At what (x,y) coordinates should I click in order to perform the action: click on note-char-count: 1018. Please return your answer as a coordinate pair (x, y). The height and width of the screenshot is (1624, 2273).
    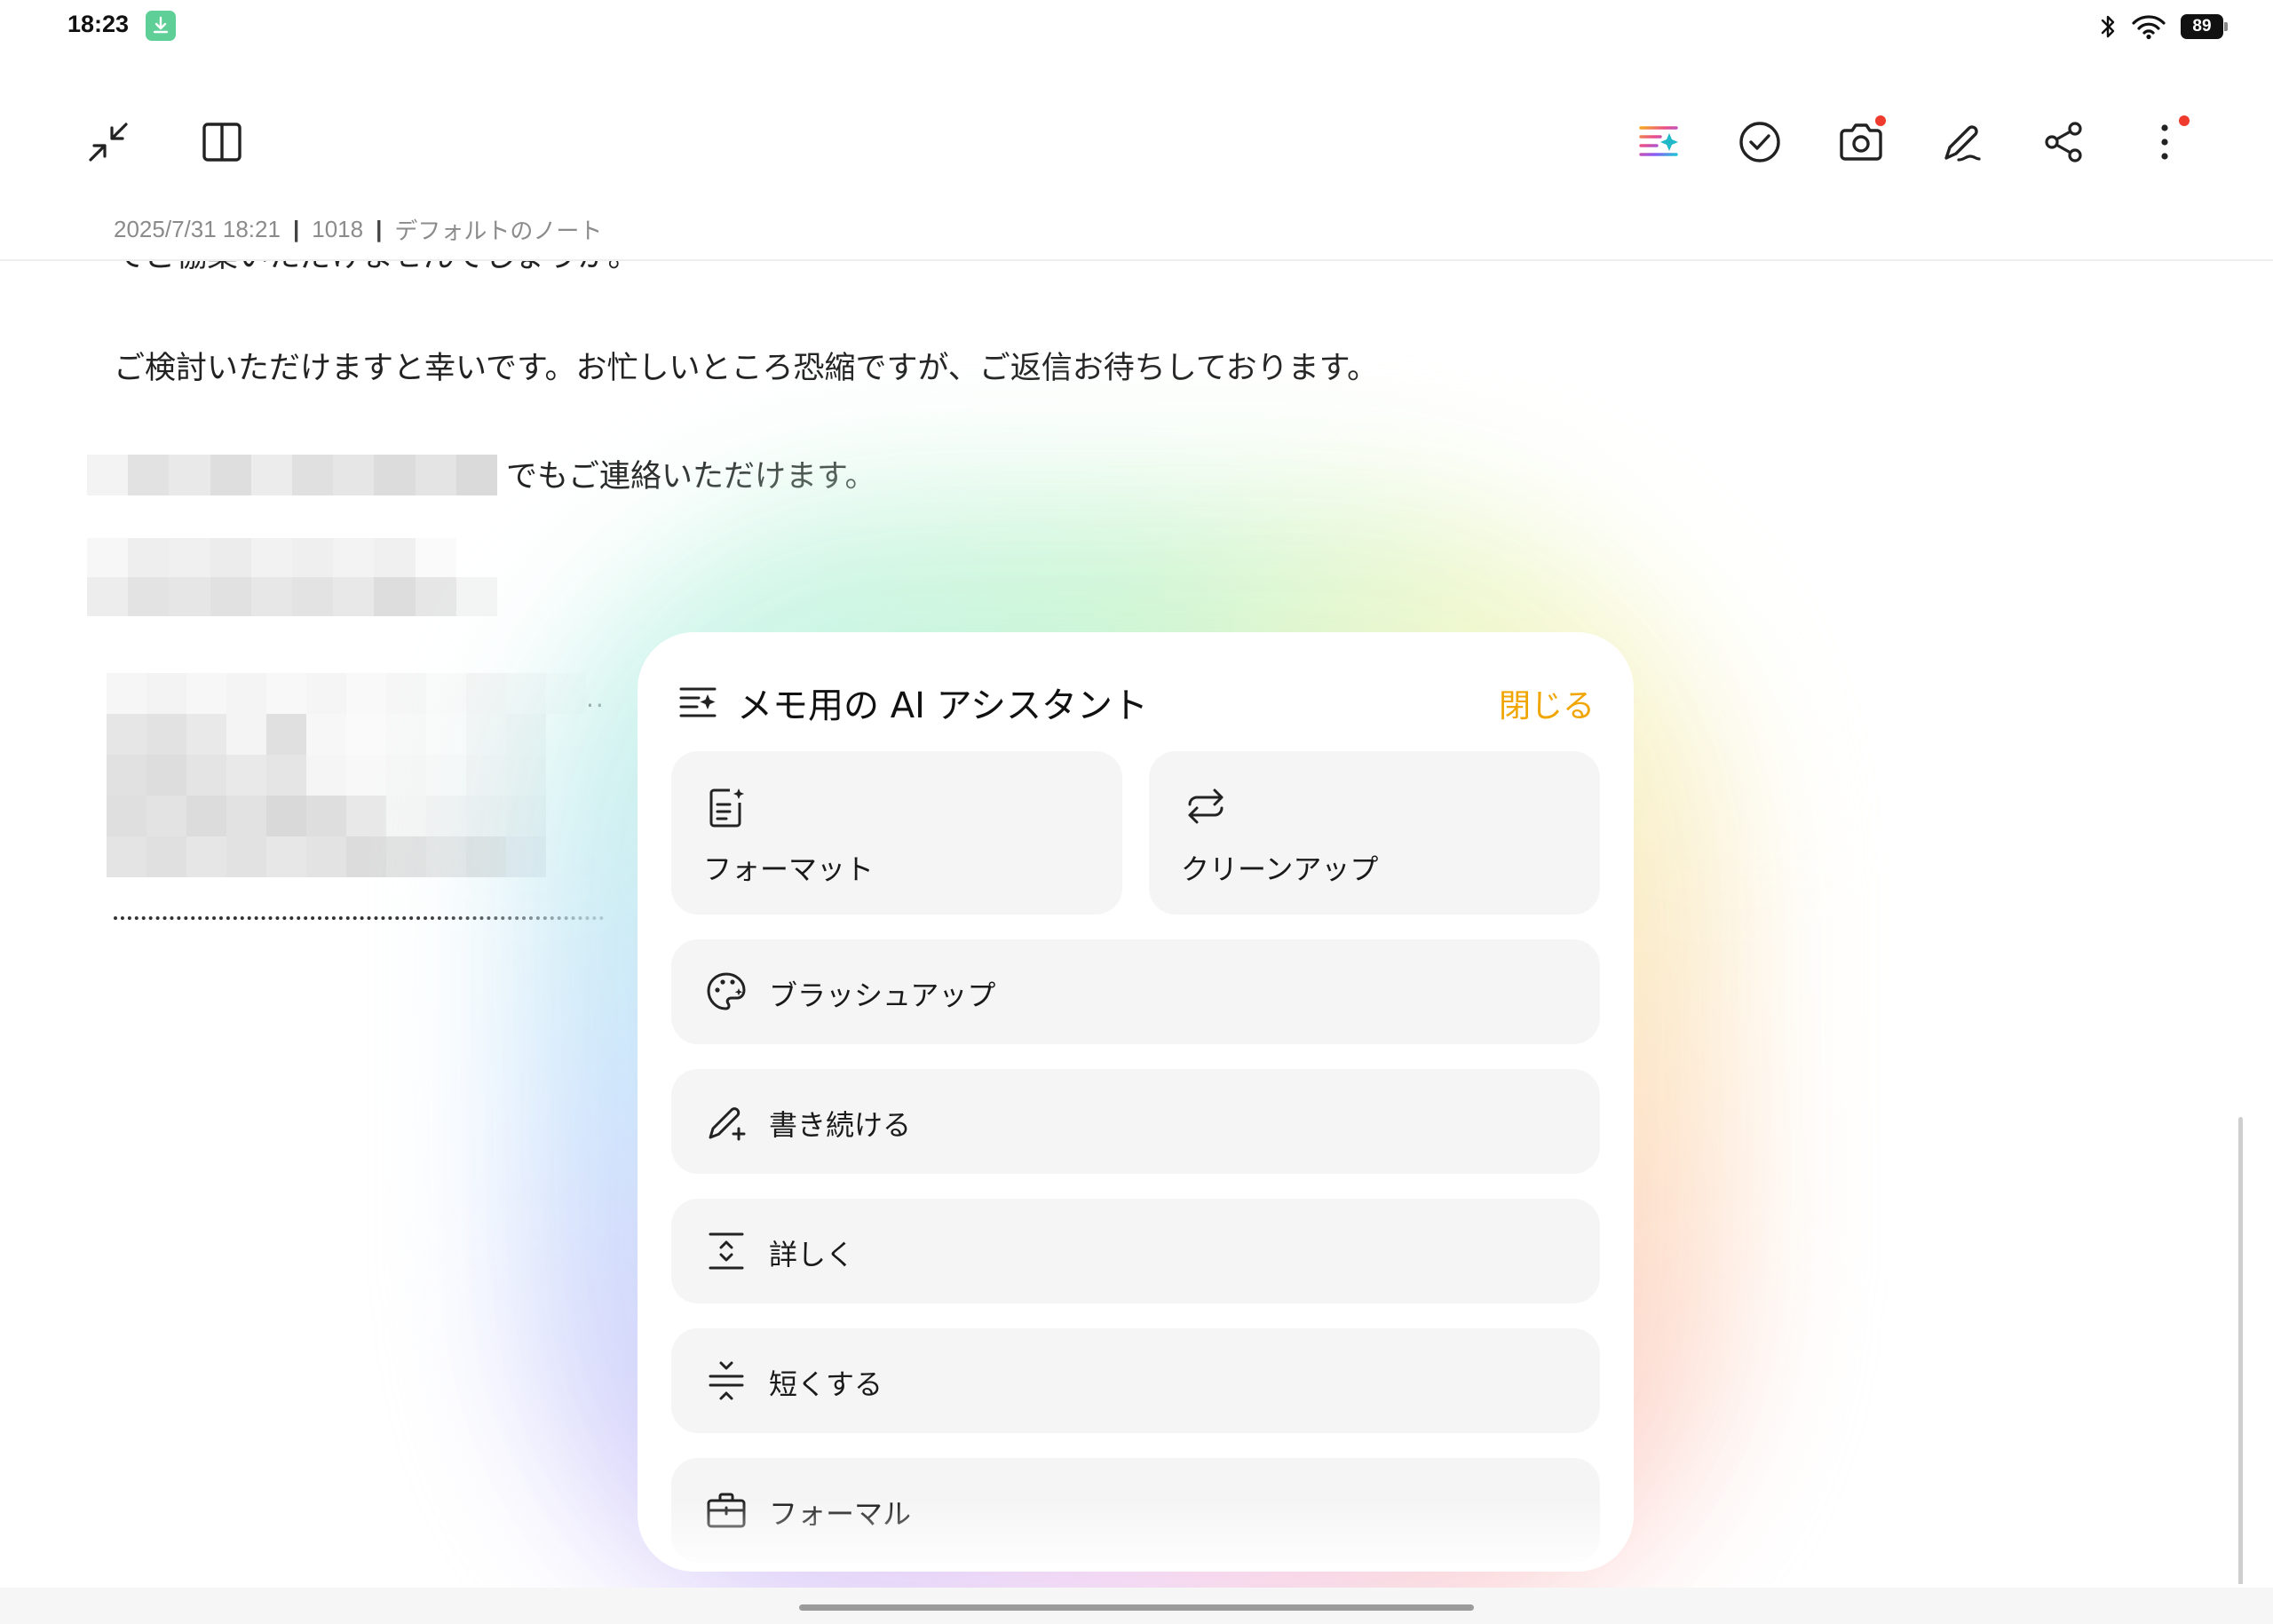
    Looking at the image, I should click on (338, 229).